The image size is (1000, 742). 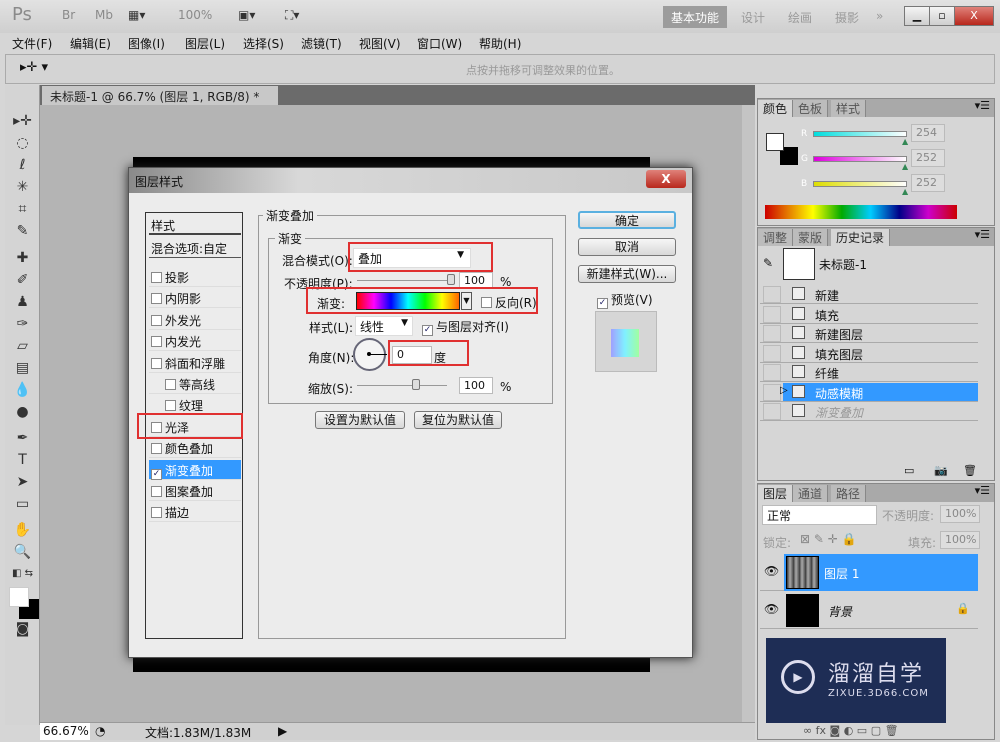 What do you see at coordinates (819, 515) in the screenshot?
I see `blend-mode-select: 正常` at bounding box center [819, 515].